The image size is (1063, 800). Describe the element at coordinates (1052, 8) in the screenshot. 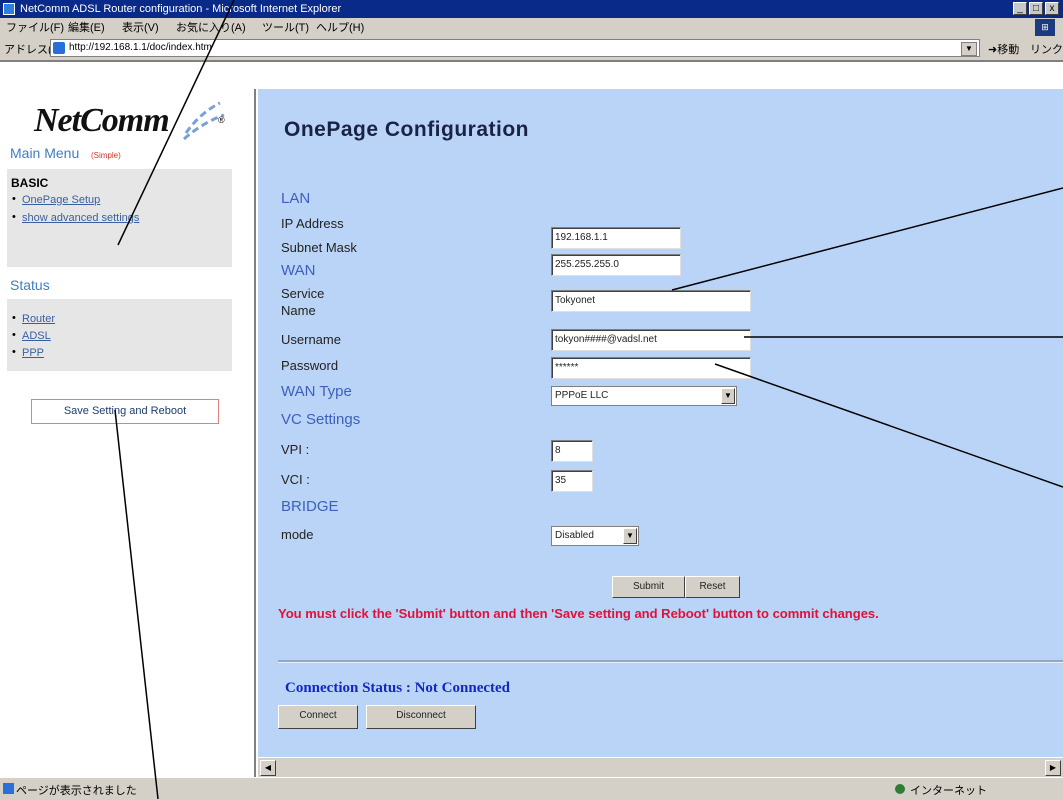

I see `close-button: x` at that location.